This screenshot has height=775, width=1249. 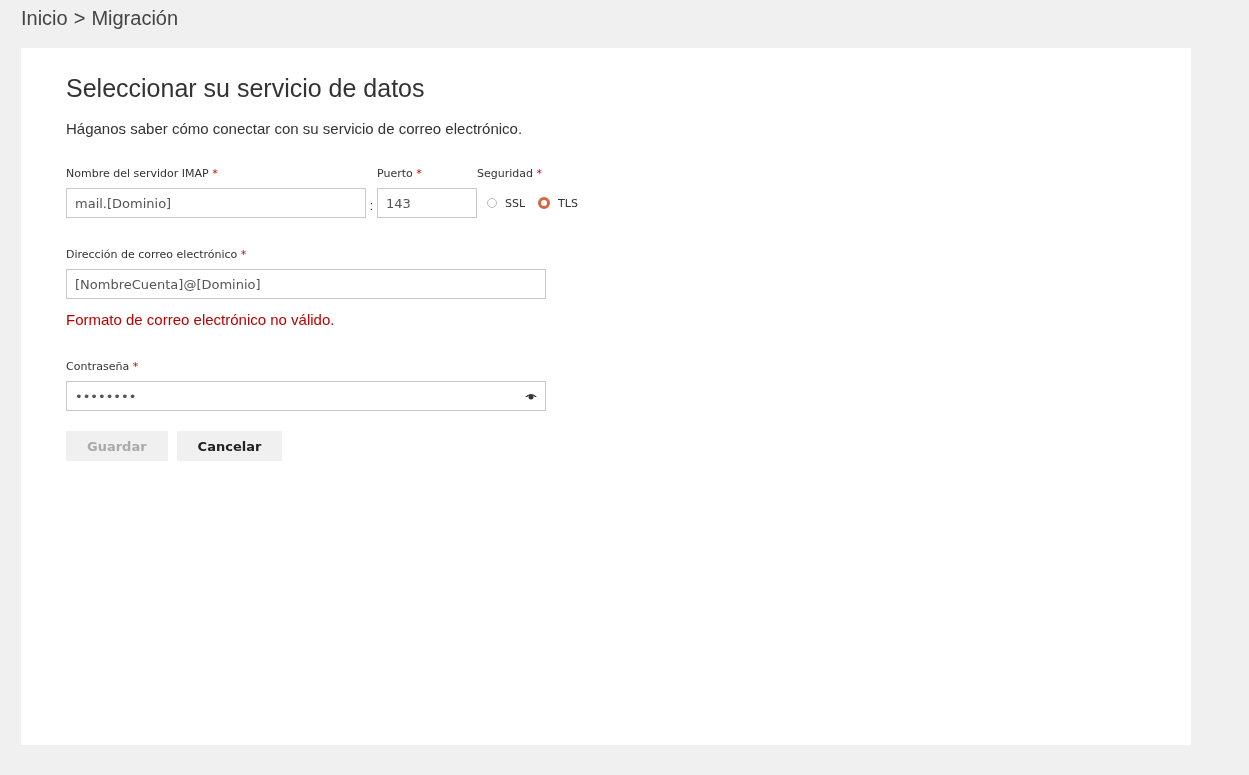 What do you see at coordinates (531, 396) in the screenshot?
I see `eye-icon` at bounding box center [531, 396].